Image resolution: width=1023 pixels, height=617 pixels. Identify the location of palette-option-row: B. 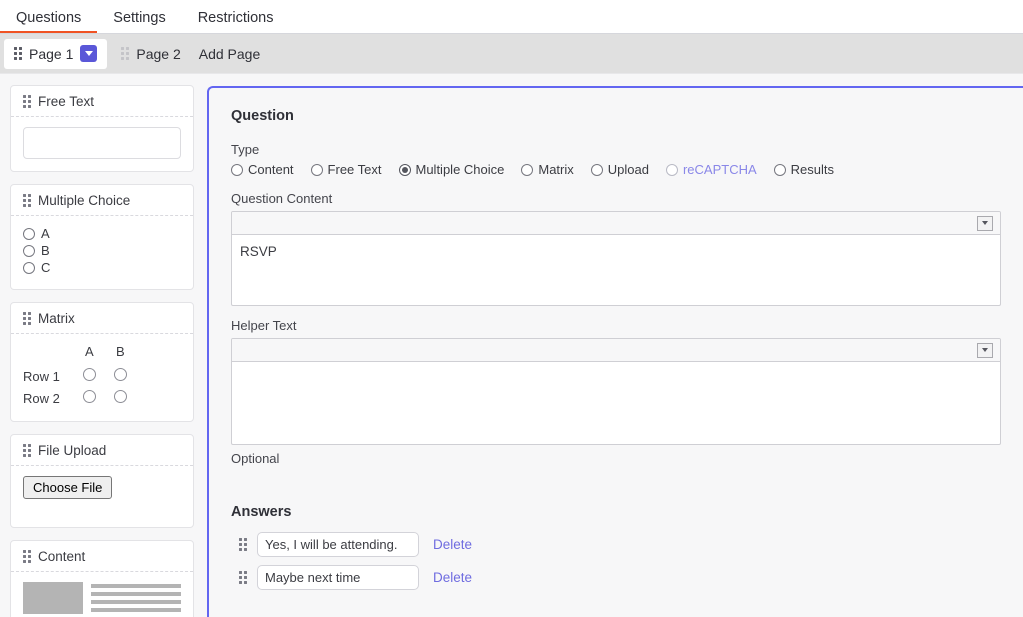
(102, 250).